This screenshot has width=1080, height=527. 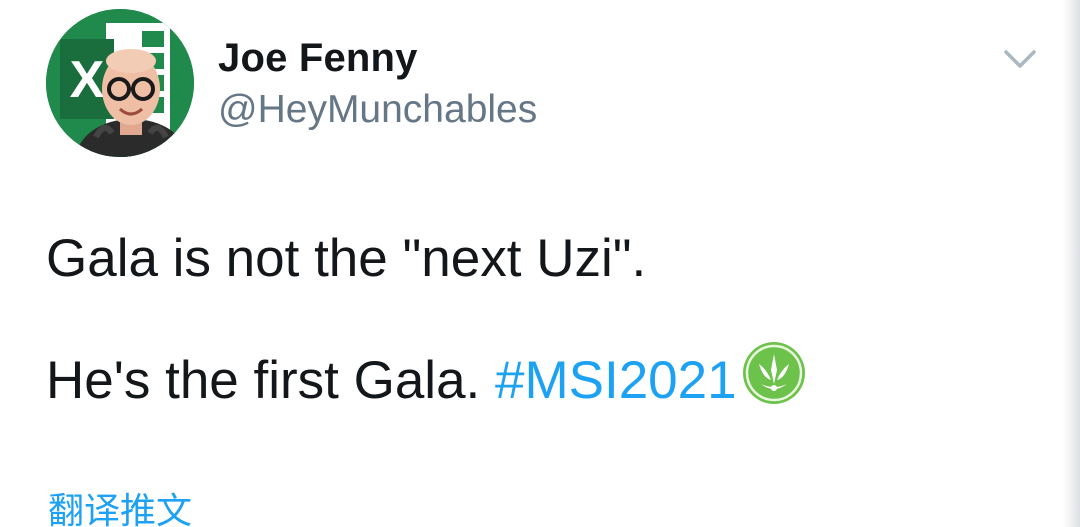 I want to click on avatar: X, so click(x=120, y=83).